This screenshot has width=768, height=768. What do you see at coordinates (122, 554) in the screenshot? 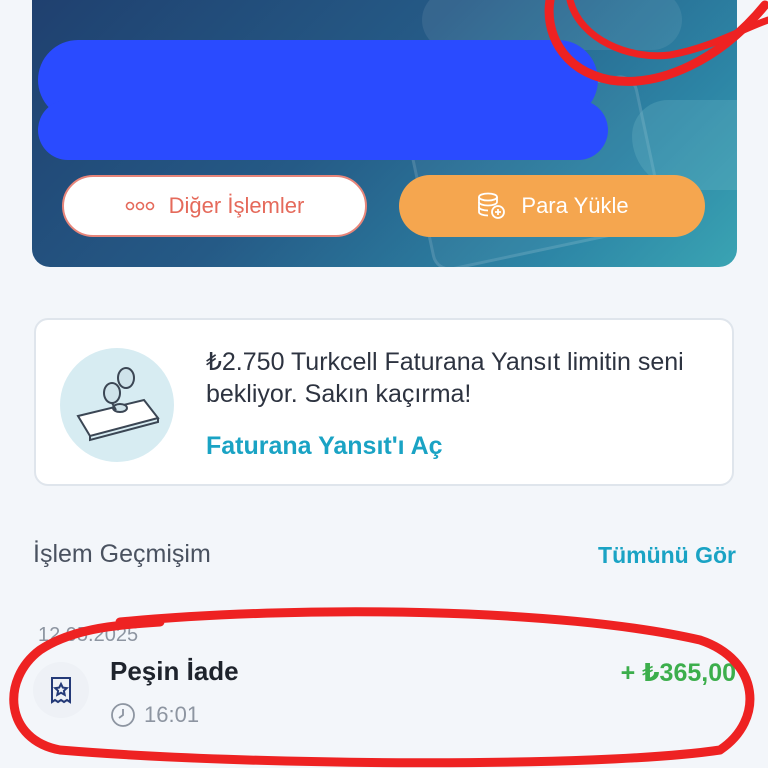
I see `transaction-history-title: İşlem Geçmişim` at bounding box center [122, 554].